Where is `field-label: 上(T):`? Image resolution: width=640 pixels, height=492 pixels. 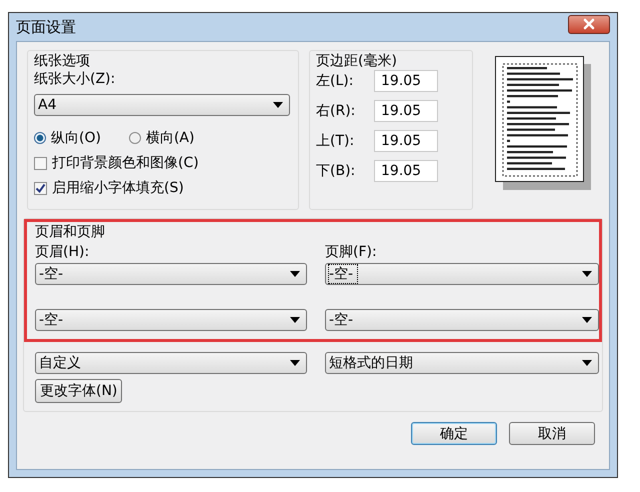
field-label: 上(T): is located at coordinates (336, 141).